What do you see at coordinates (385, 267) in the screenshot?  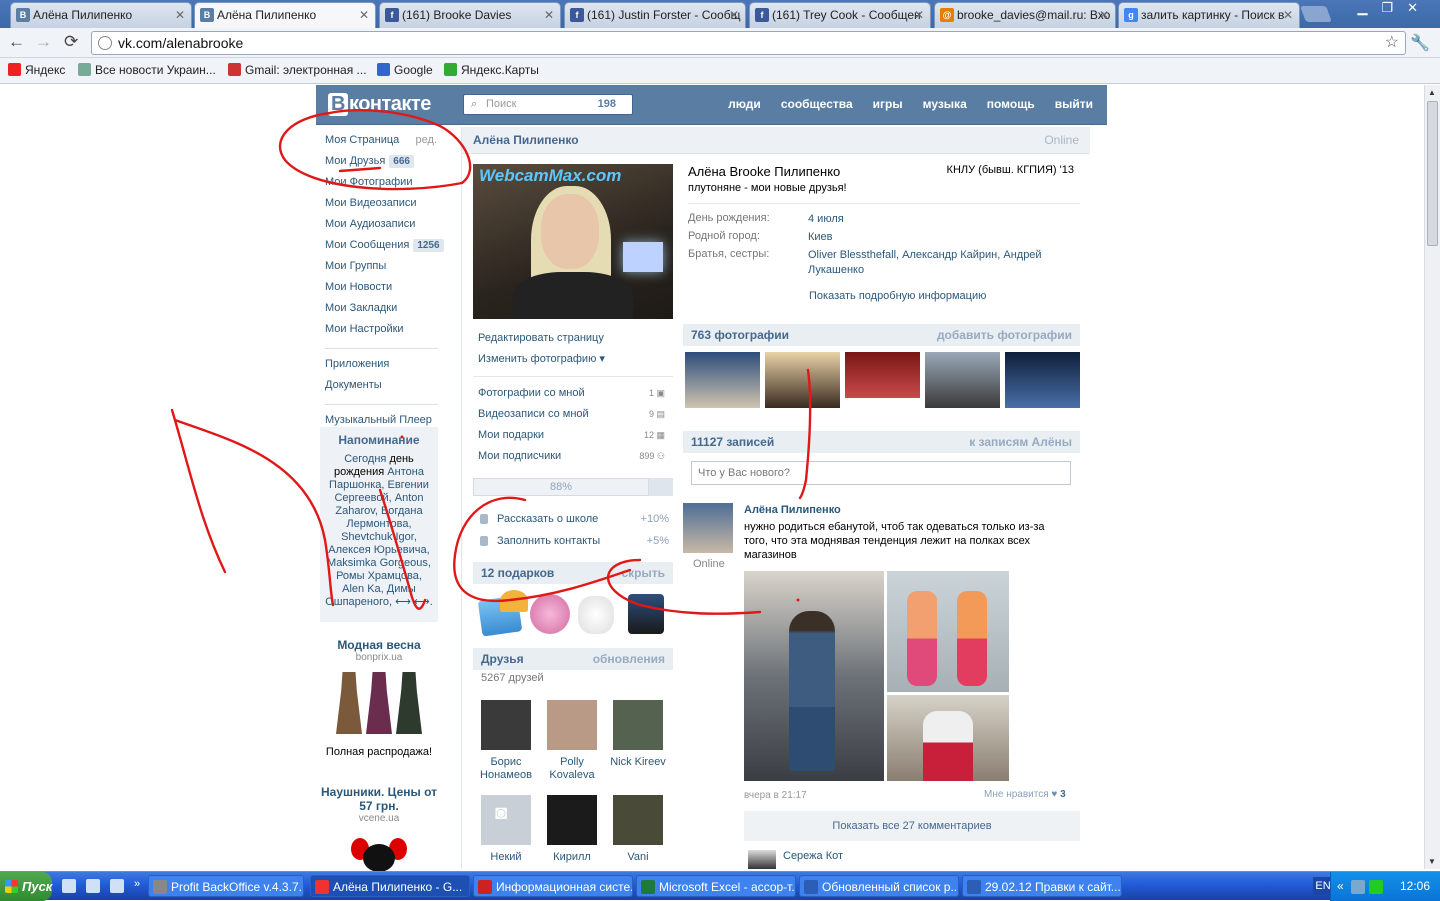 I see `menu-my-groups: Мои Группы` at bounding box center [385, 267].